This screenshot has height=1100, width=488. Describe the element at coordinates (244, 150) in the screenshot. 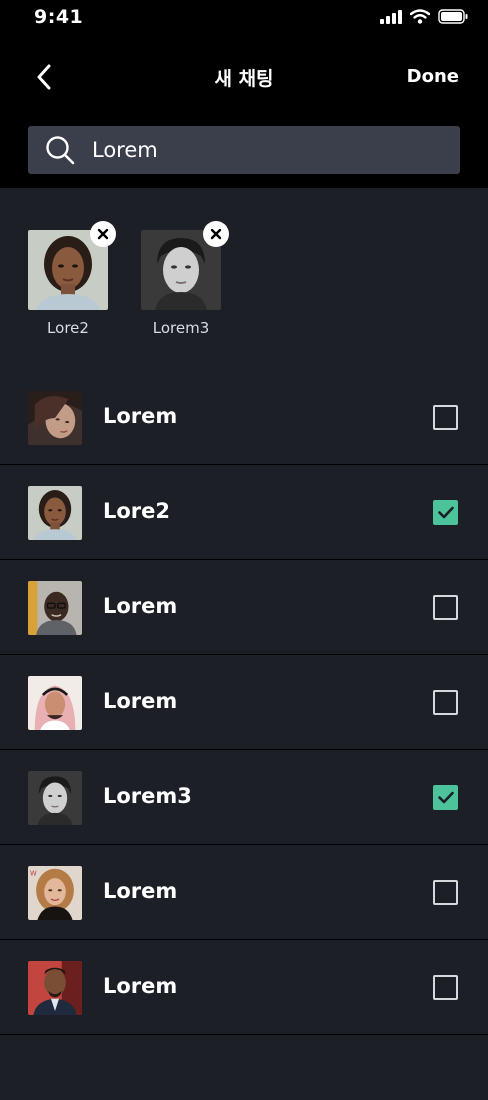

I see `search-field: Lorem` at that location.